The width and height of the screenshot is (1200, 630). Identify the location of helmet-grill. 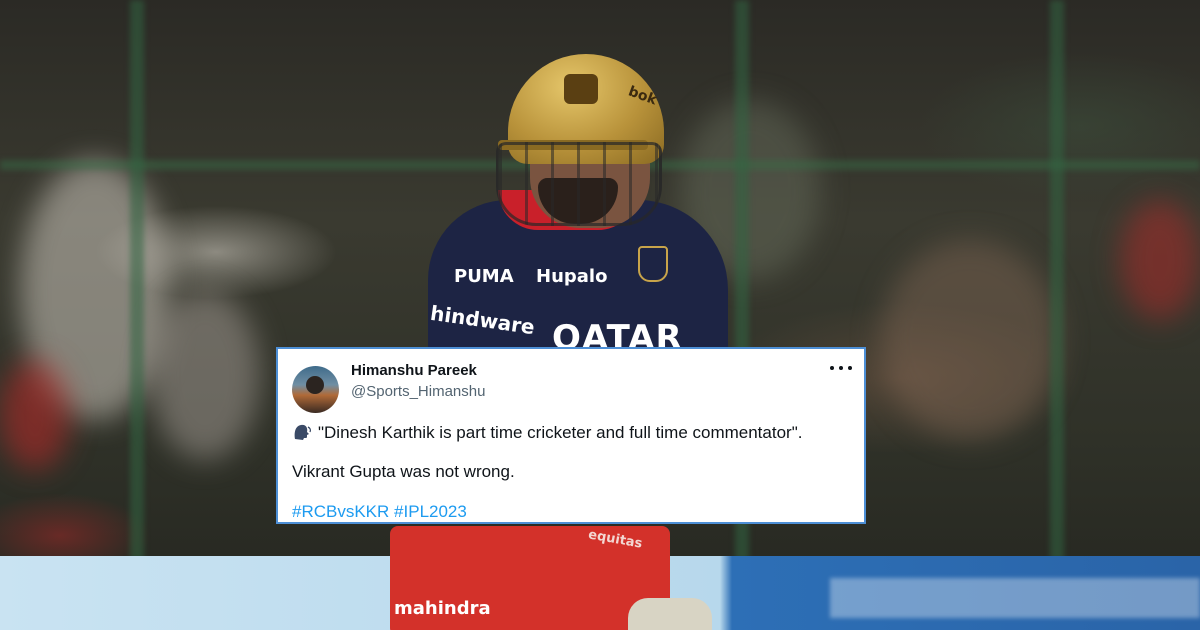
(579, 184).